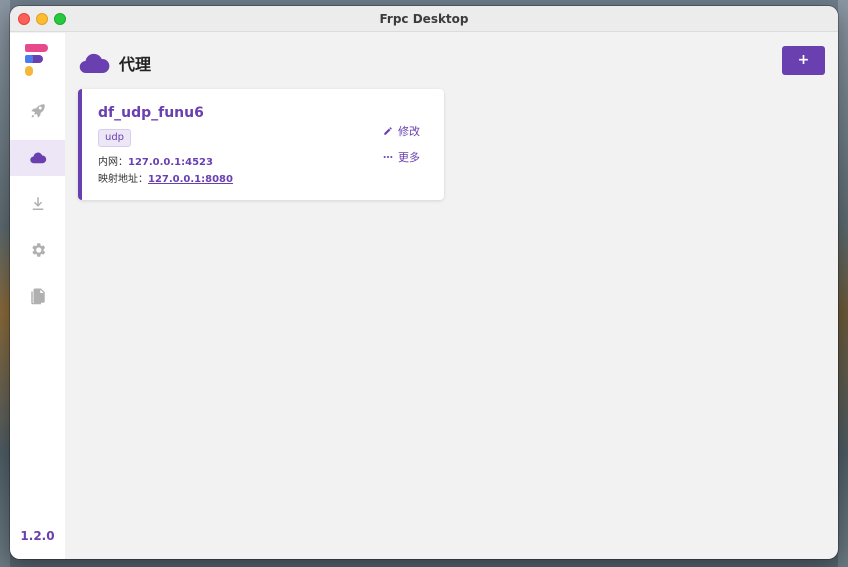  I want to click on edit-proxy-button: 修改, so click(401, 131).